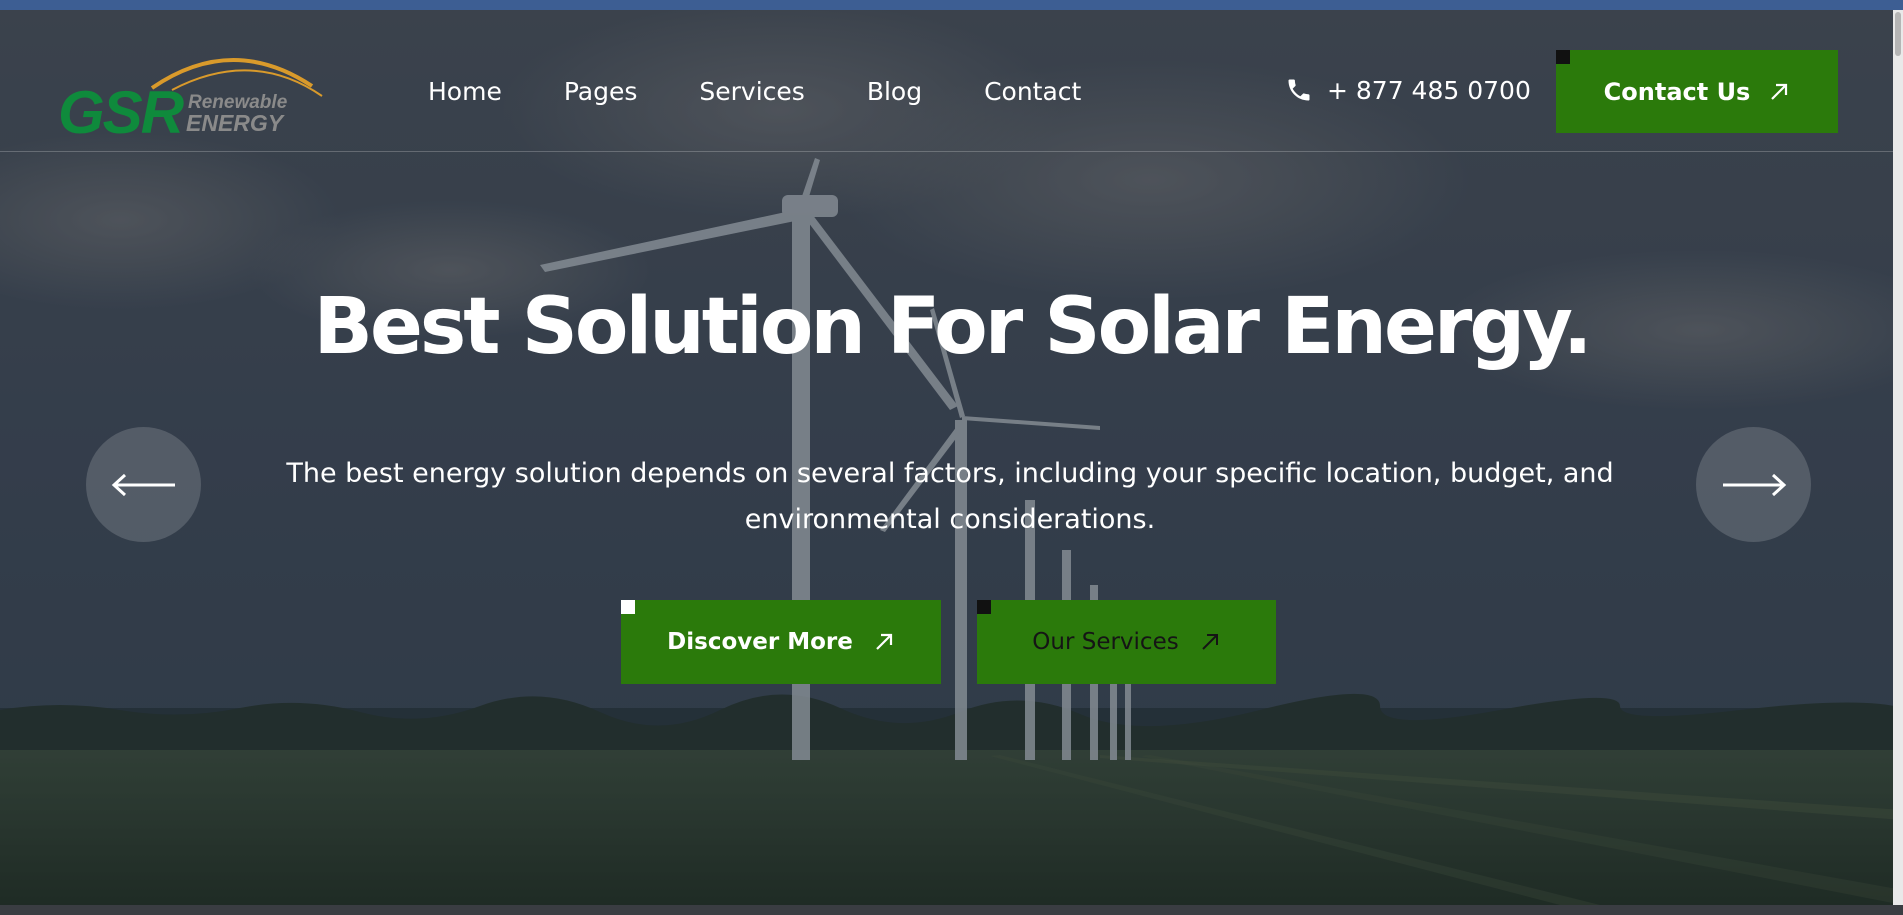  I want to click on our-services-button: Our Services, so click(1126, 642).